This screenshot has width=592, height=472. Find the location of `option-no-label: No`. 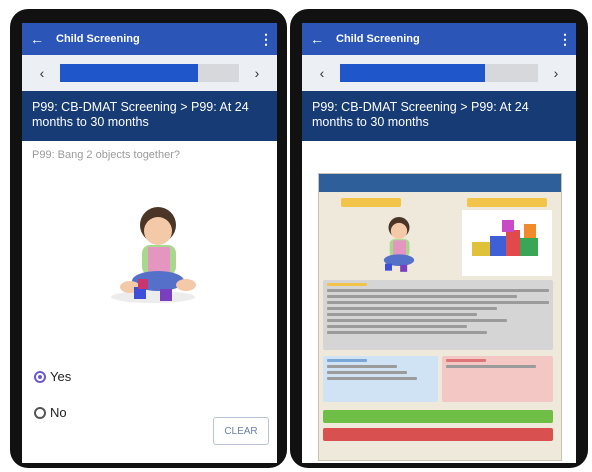

option-no-label: No is located at coordinates (58, 412).